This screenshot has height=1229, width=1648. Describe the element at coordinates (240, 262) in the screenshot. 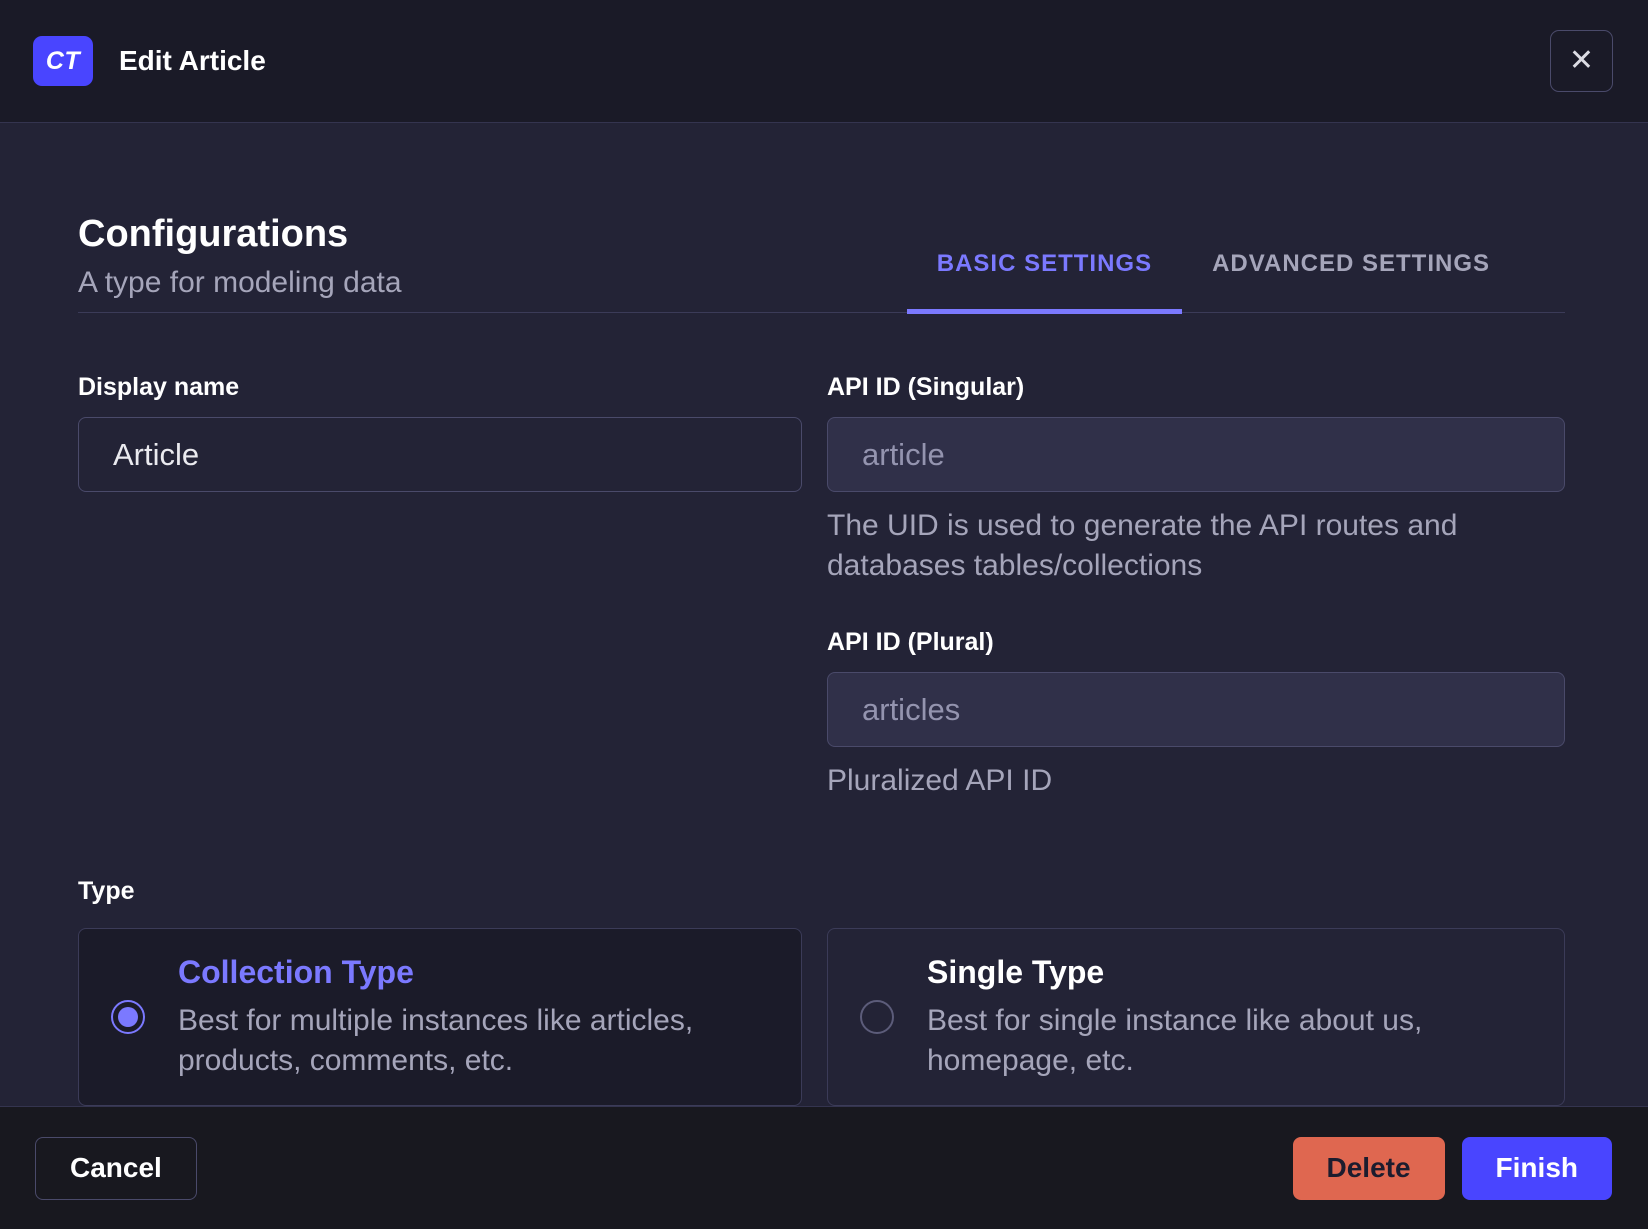

I see `section-titles: Configurations A type for modeling data` at that location.